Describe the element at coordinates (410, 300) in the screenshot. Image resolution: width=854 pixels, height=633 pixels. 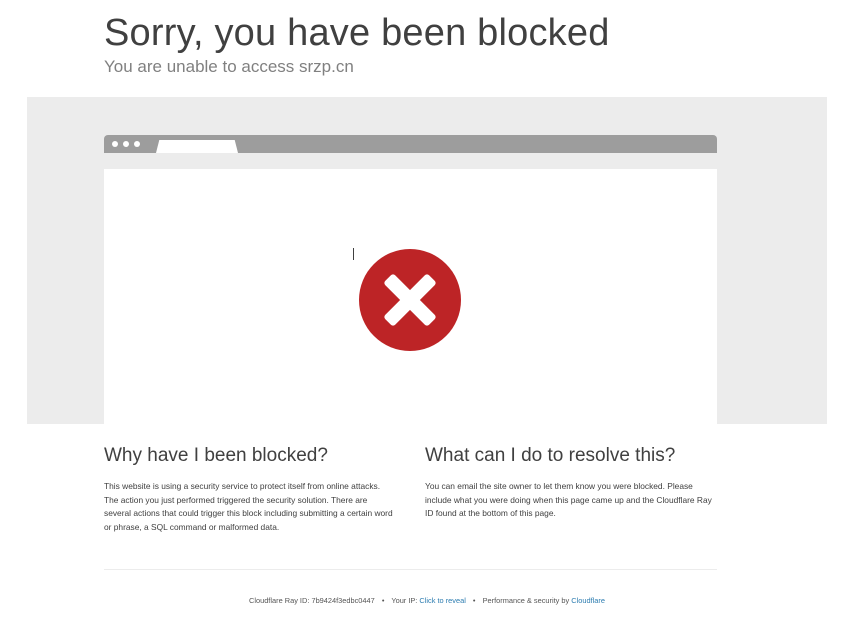
I see `error-x-icon` at that location.